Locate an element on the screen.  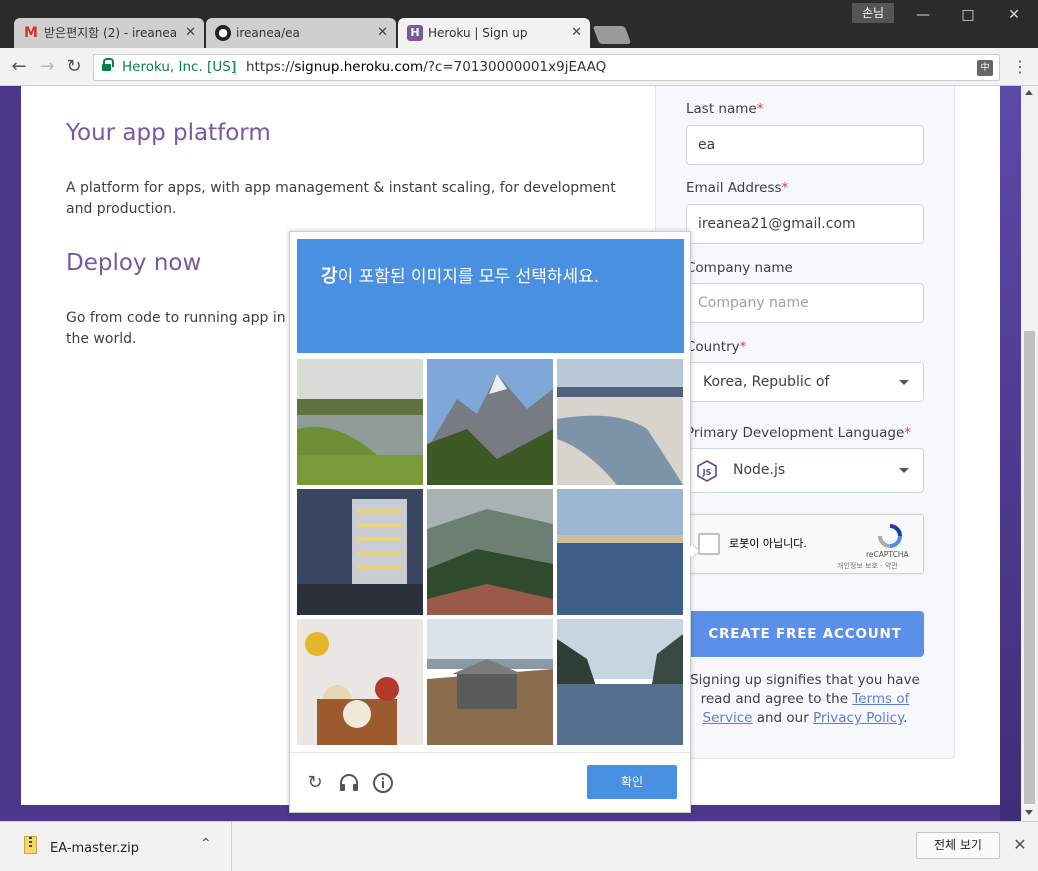
challenge-header: 강이 포함된 이미지를 모두 선택하세요. is located at coordinates (490, 296).